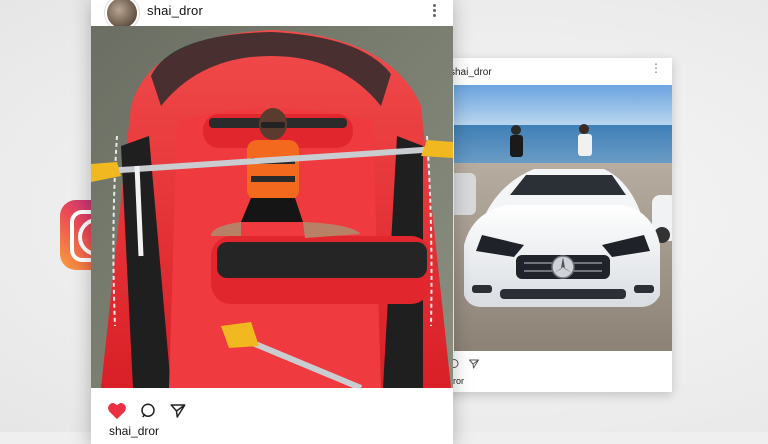 This screenshot has width=768, height=444. I want to click on more-vertical-icon, so click(435, 10).